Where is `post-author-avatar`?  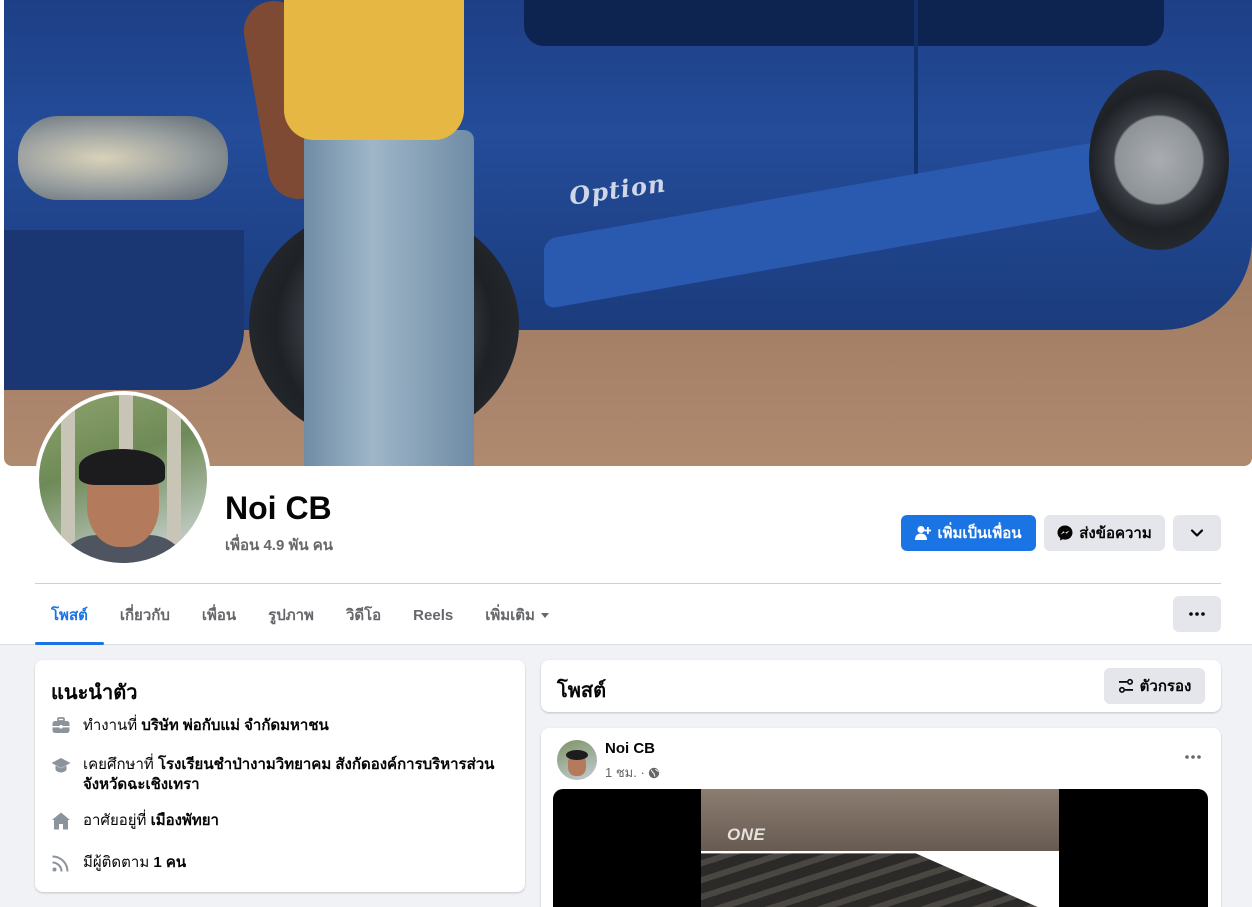
post-author-avatar is located at coordinates (577, 760).